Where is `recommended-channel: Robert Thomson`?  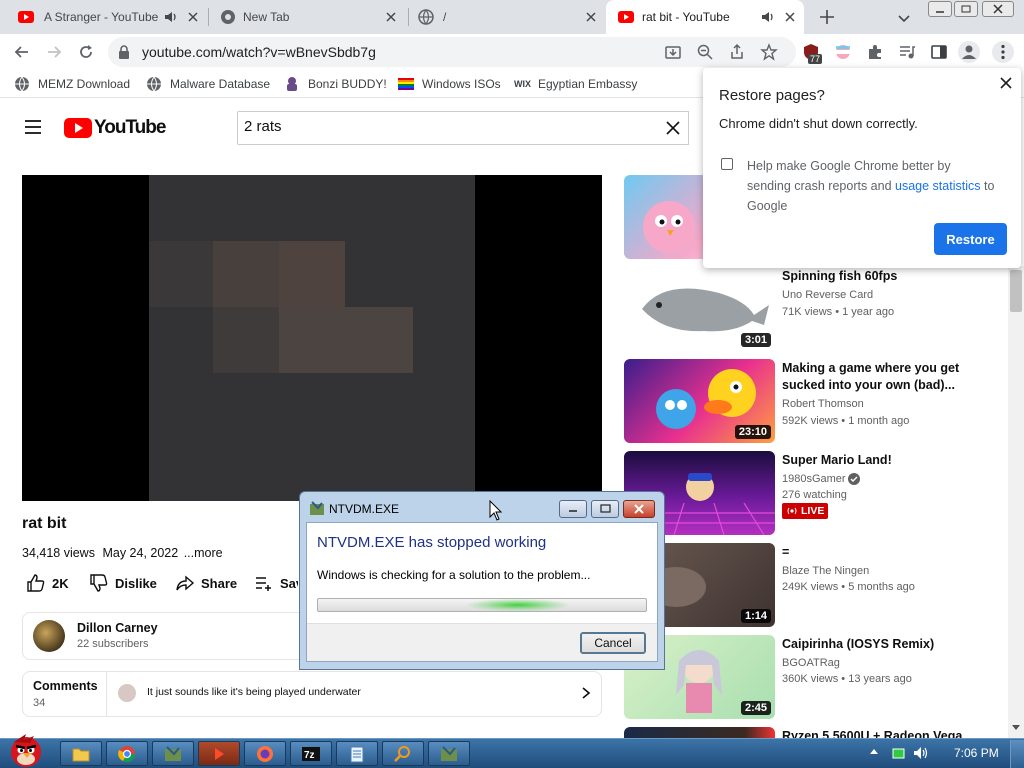 recommended-channel: Robert Thomson is located at coordinates (823, 404).